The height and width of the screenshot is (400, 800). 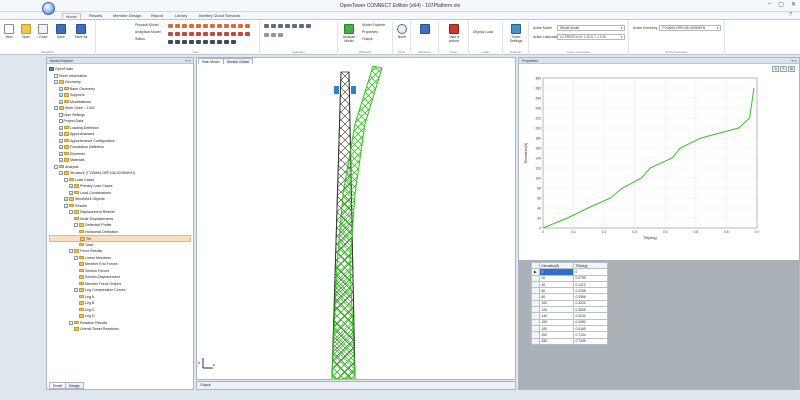 What do you see at coordinates (769, 4) in the screenshot?
I see `minimize-button: –` at bounding box center [769, 4].